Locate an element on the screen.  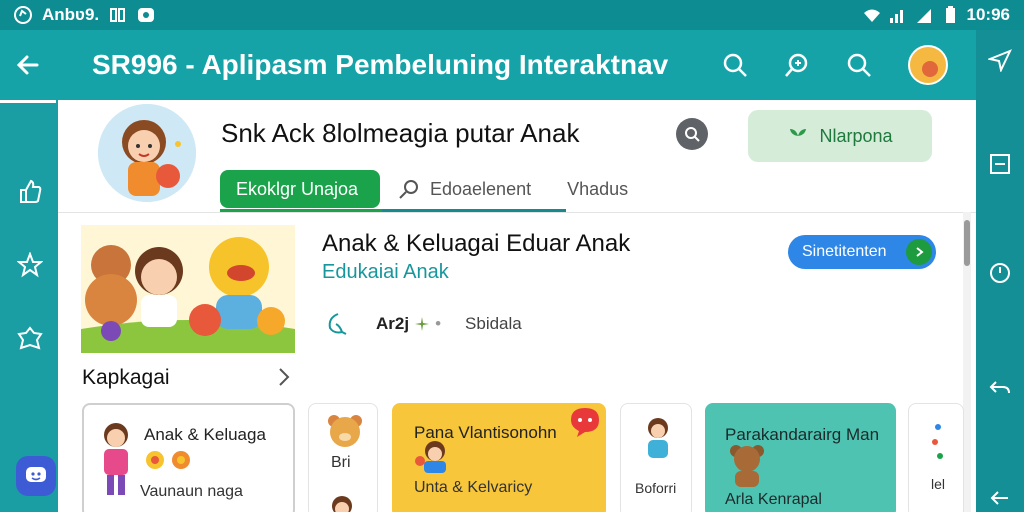
app-bar: SR996 - Aplipasm Pembeluning Interaktnav is located at coordinates (488, 65).